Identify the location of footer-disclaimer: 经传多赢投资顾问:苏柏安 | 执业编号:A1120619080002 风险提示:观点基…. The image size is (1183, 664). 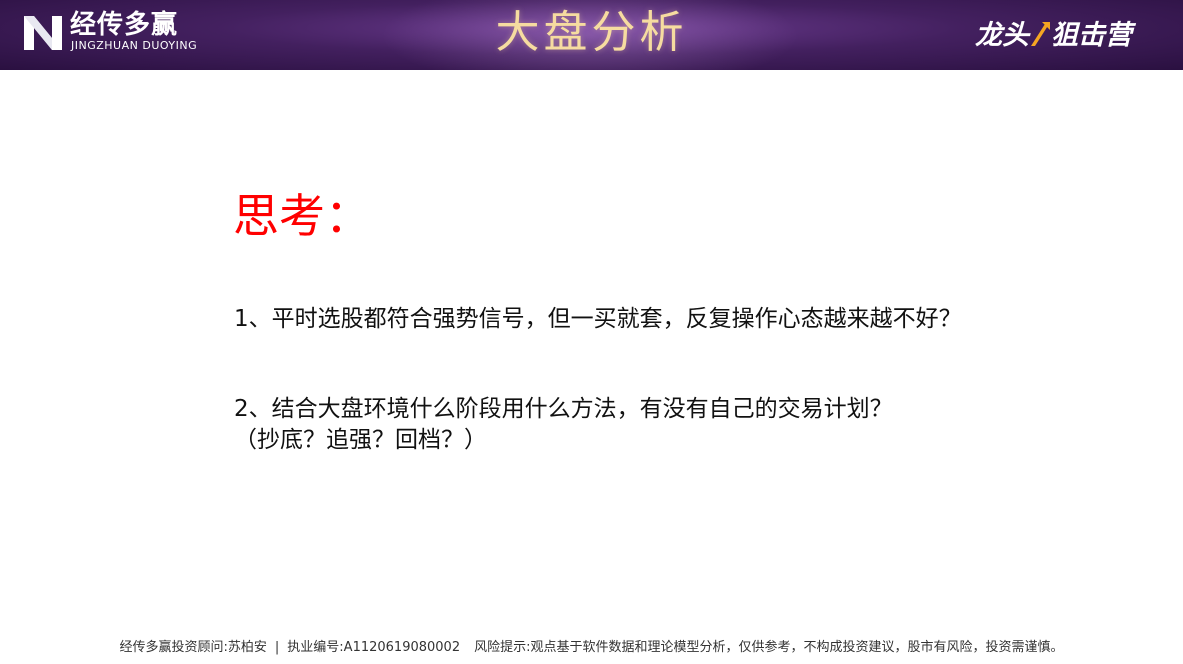
(591, 648).